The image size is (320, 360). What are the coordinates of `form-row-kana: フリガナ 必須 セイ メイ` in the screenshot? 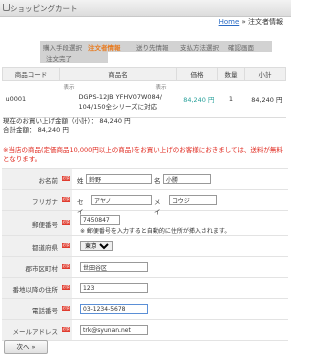 It's located at (145, 203).